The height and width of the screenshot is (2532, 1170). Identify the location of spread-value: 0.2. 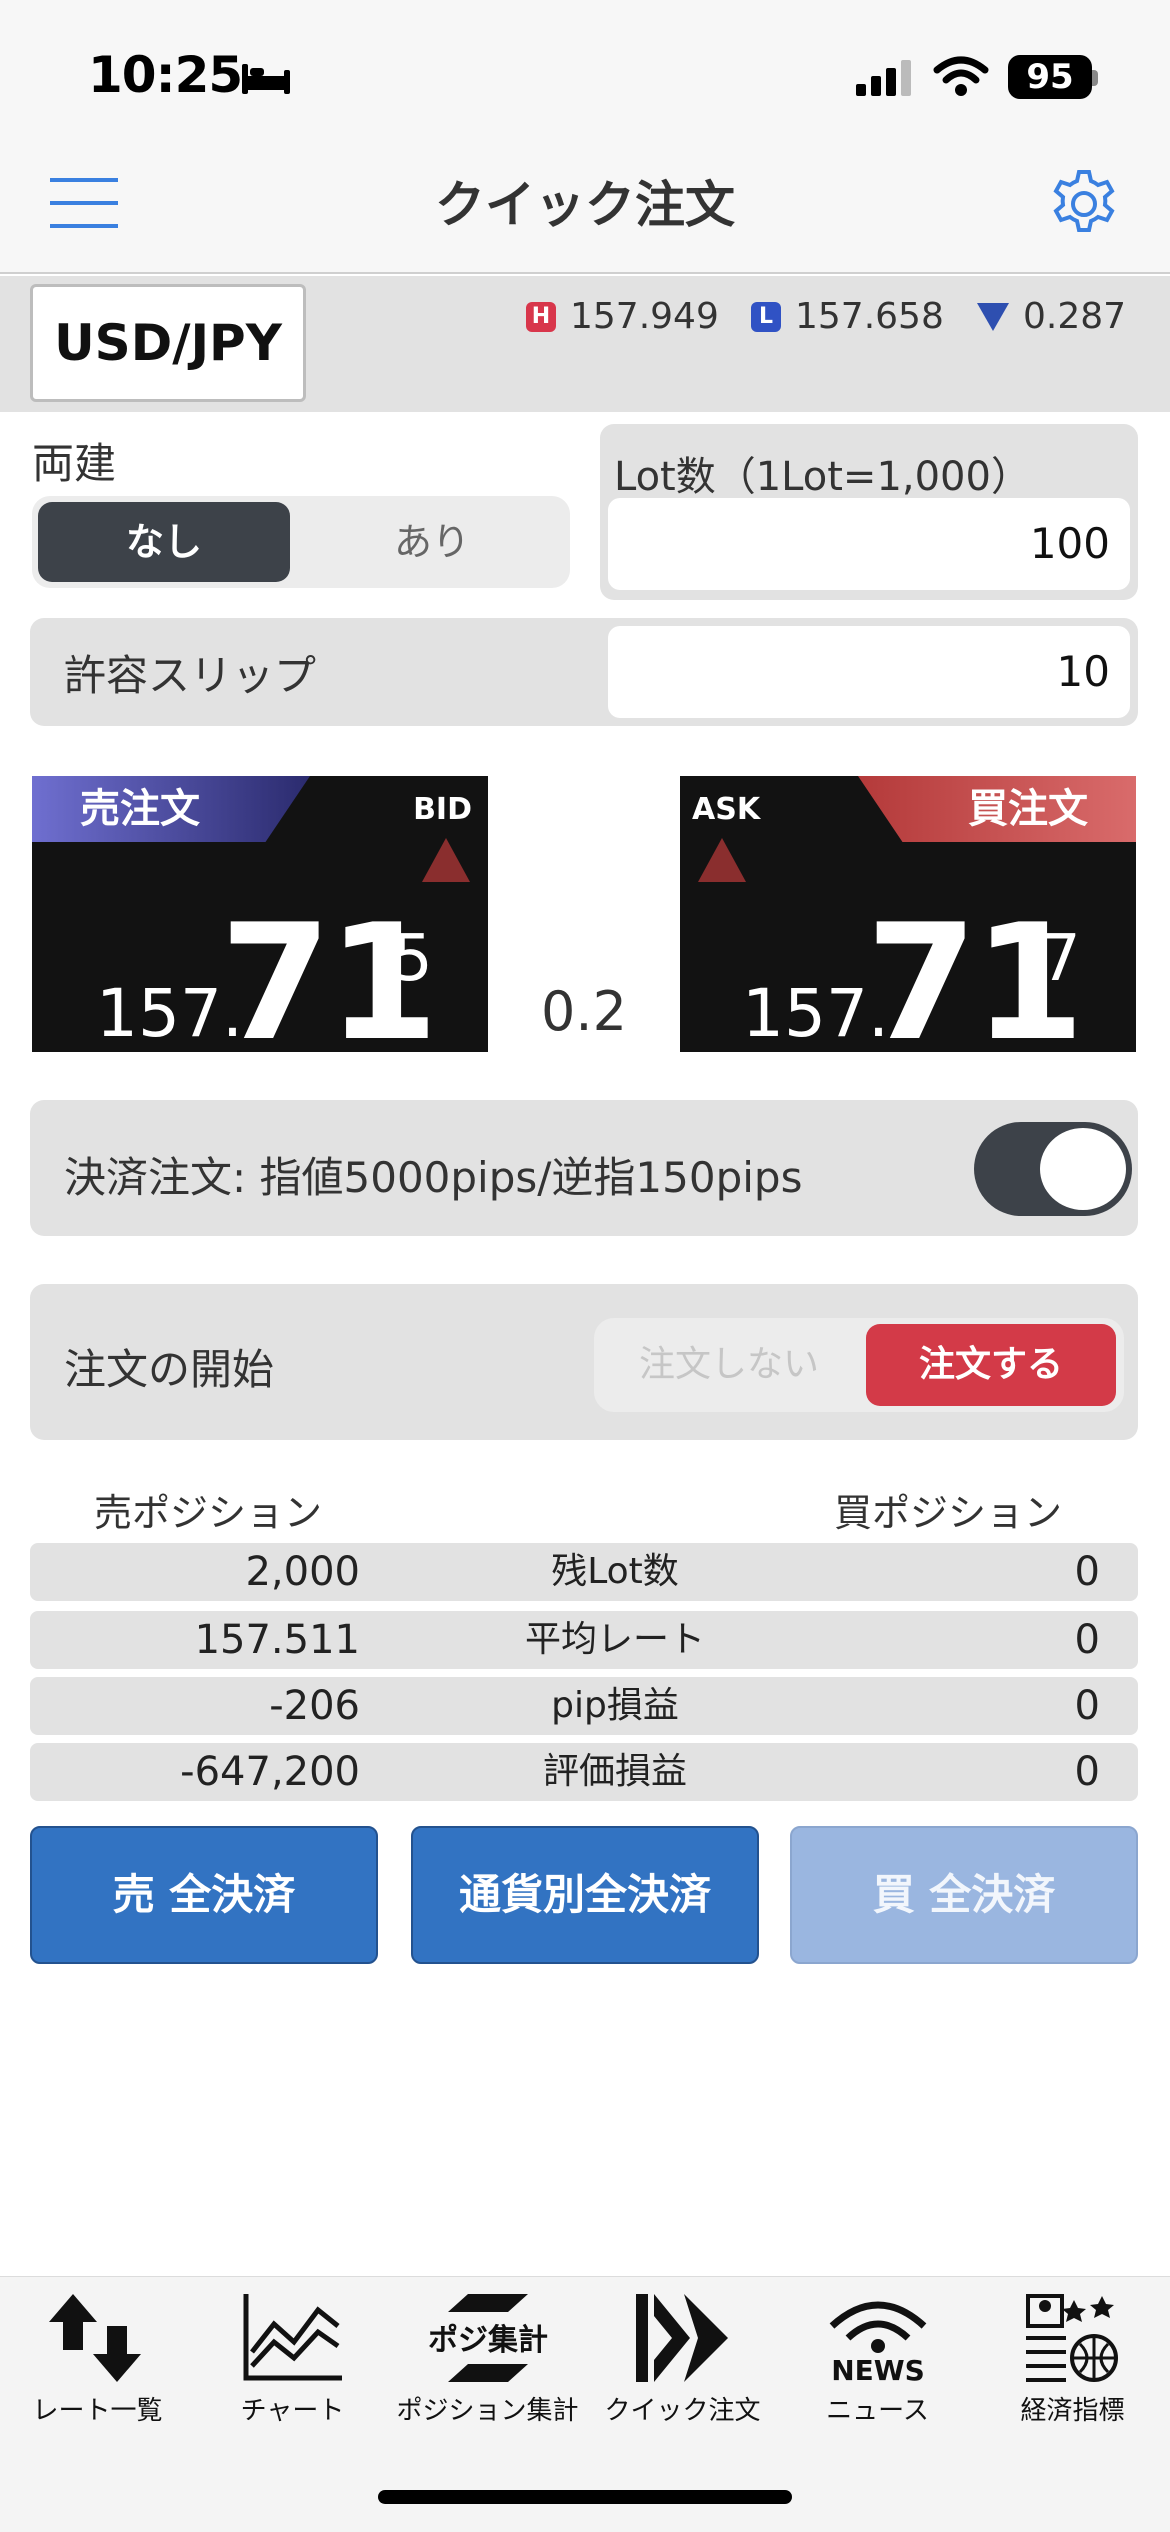
(584, 1011).